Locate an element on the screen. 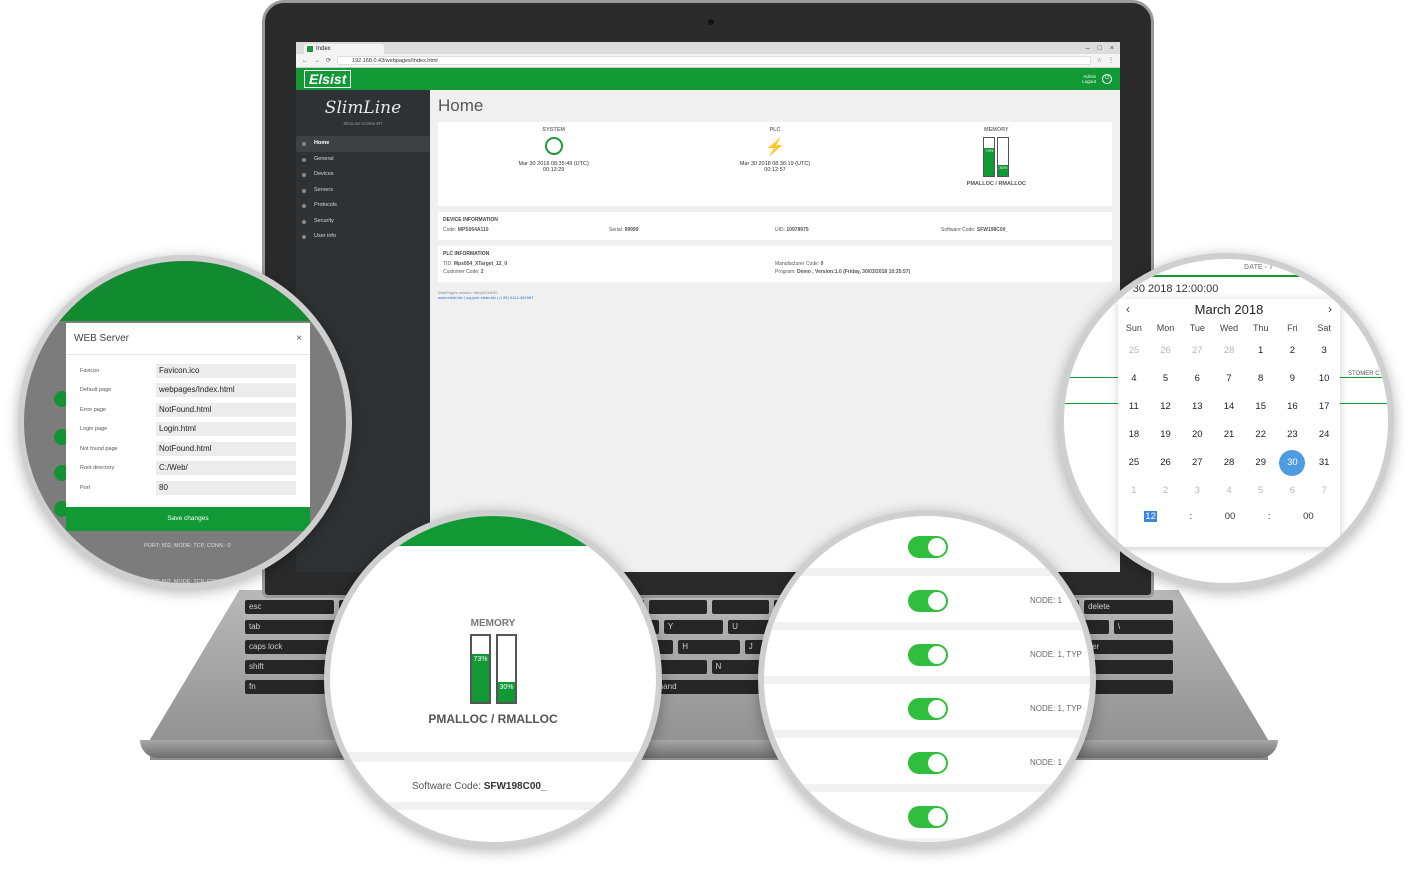 This screenshot has width=1418, height=870. calendar-day: 8 is located at coordinates (1261, 379).